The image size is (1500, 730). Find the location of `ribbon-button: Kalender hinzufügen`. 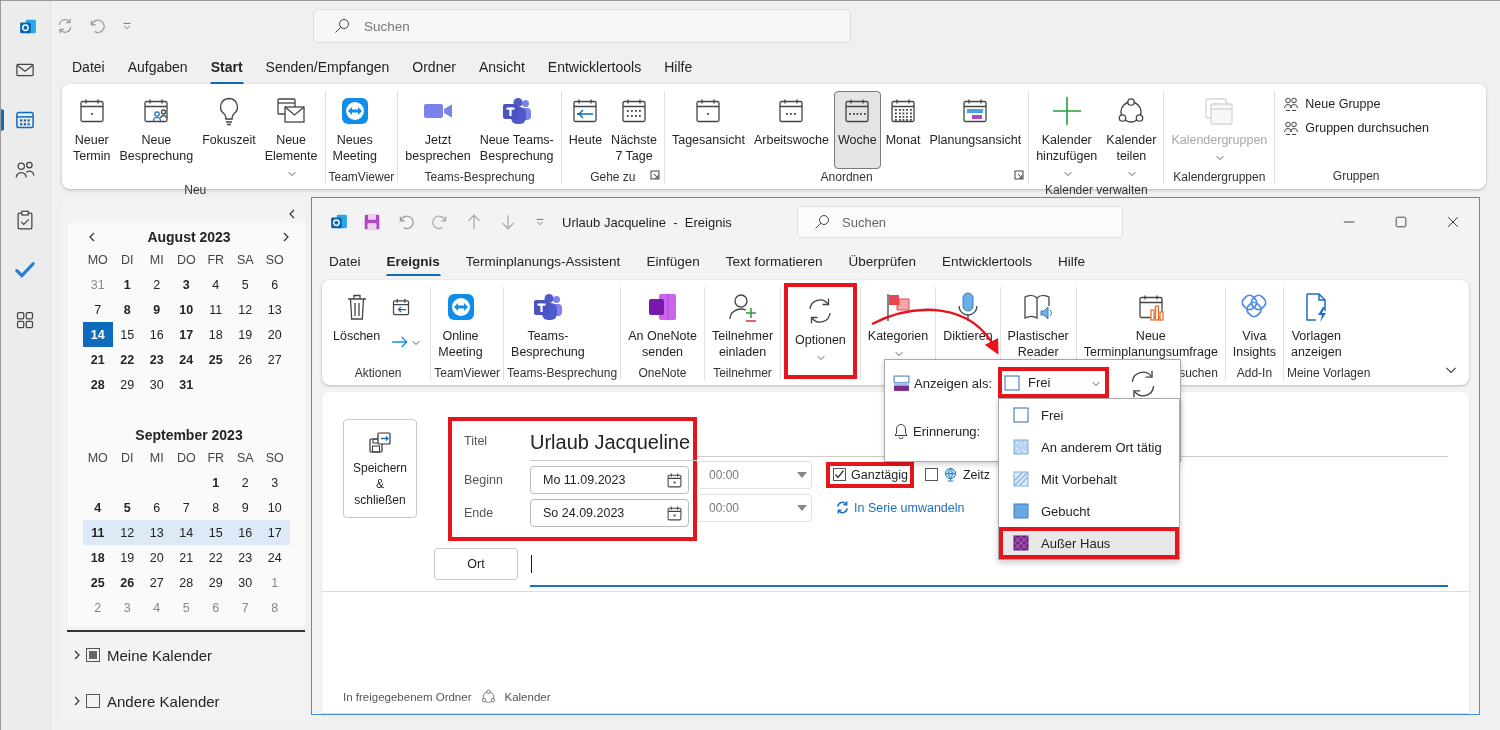

ribbon-button: Kalender hinzufügen is located at coordinates (1067, 137).